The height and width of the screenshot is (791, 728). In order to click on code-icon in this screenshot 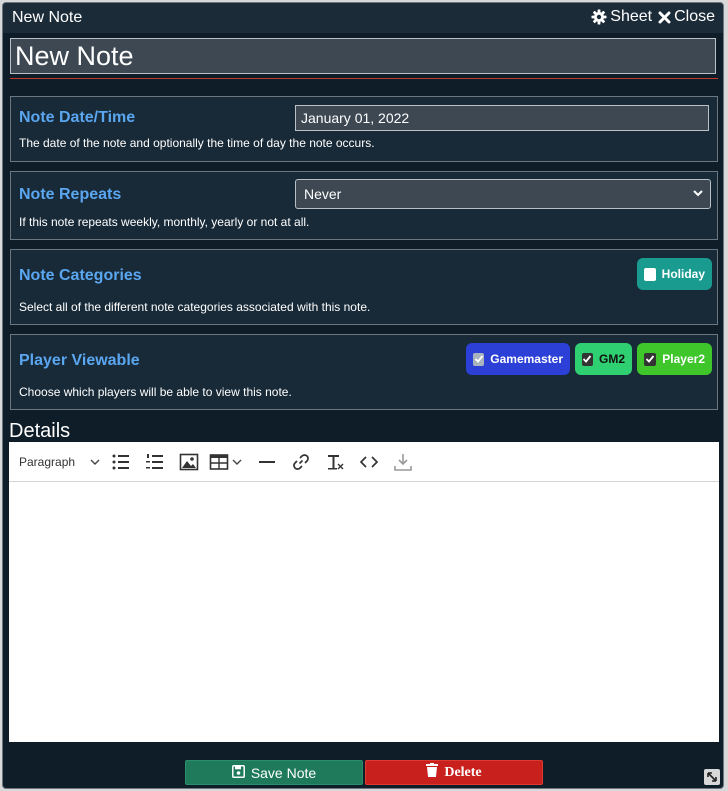, I will do `click(369, 462)`.